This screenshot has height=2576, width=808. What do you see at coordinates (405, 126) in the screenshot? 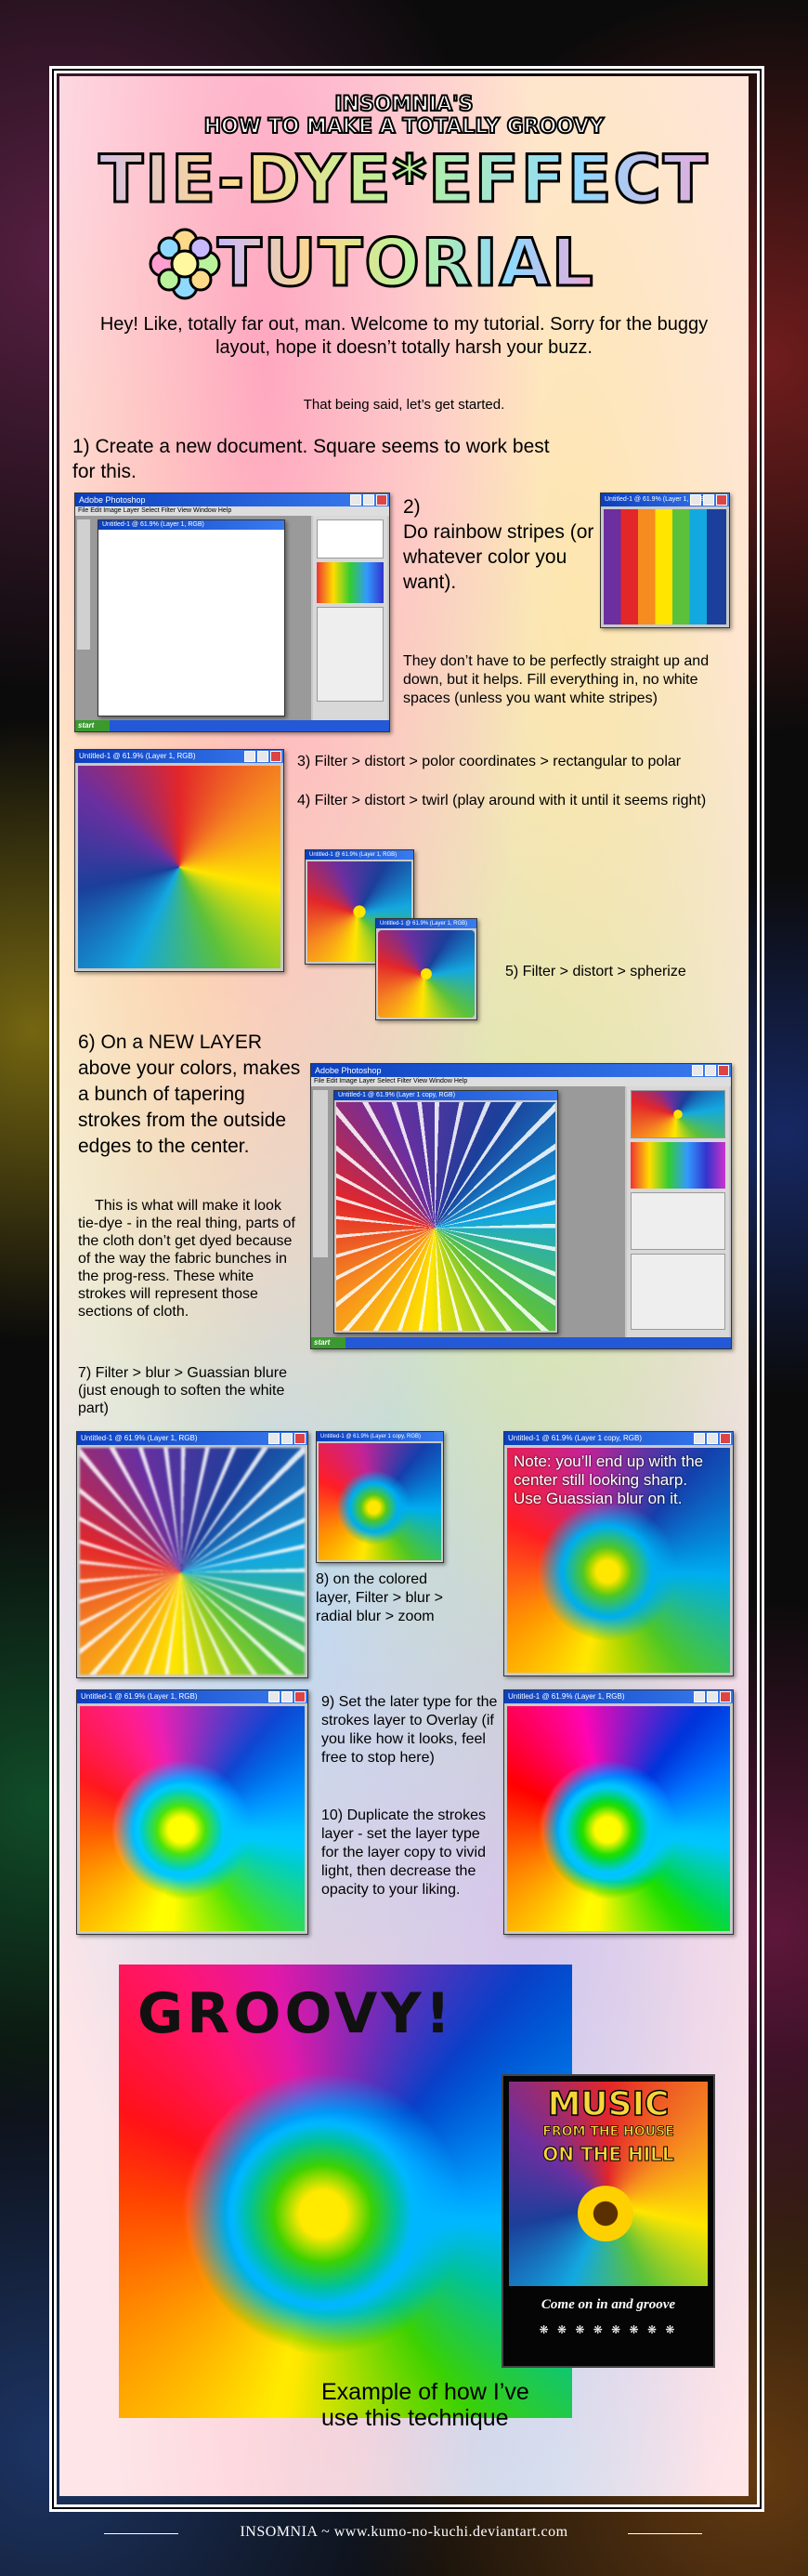
I see `header-subtitle: HOW TO MAKE A TOTALLY GROOVY` at bounding box center [405, 126].